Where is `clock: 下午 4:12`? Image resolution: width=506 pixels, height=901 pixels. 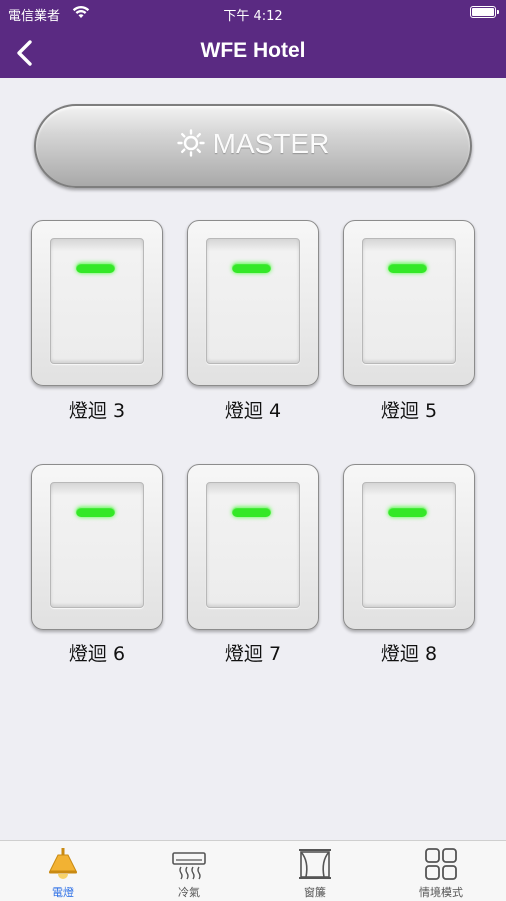
clock: 下午 4:12 is located at coordinates (253, 16).